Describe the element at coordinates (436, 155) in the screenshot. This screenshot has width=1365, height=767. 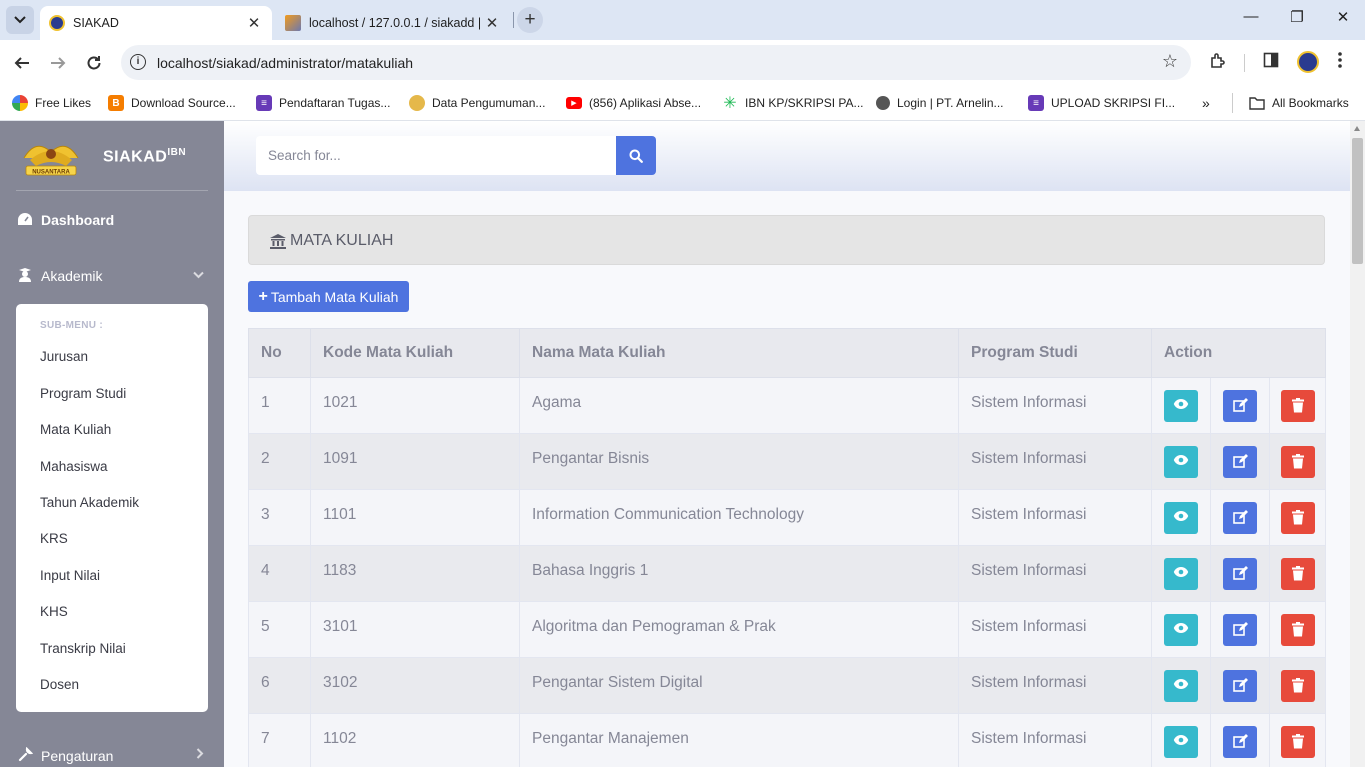
I see `search-input` at that location.